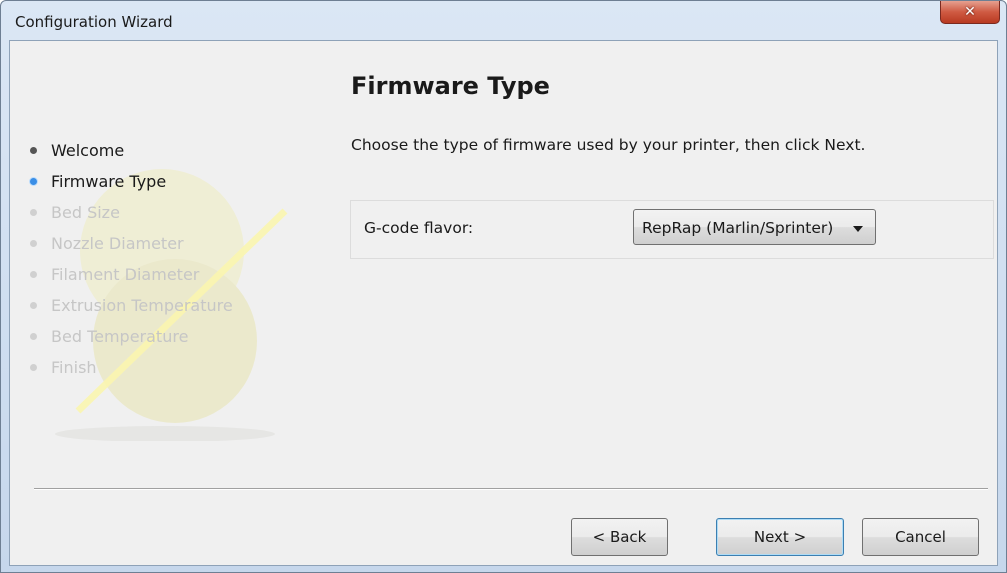  Describe the element at coordinates (503, 20) in the screenshot. I see `title-bar: Configuration Wizard ✕` at that location.